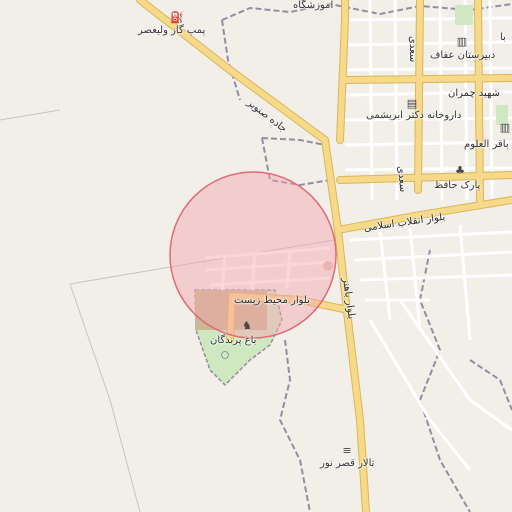 This screenshot has height=512, width=512. I want to click on pharmacy-icon: ▤, so click(412, 103).